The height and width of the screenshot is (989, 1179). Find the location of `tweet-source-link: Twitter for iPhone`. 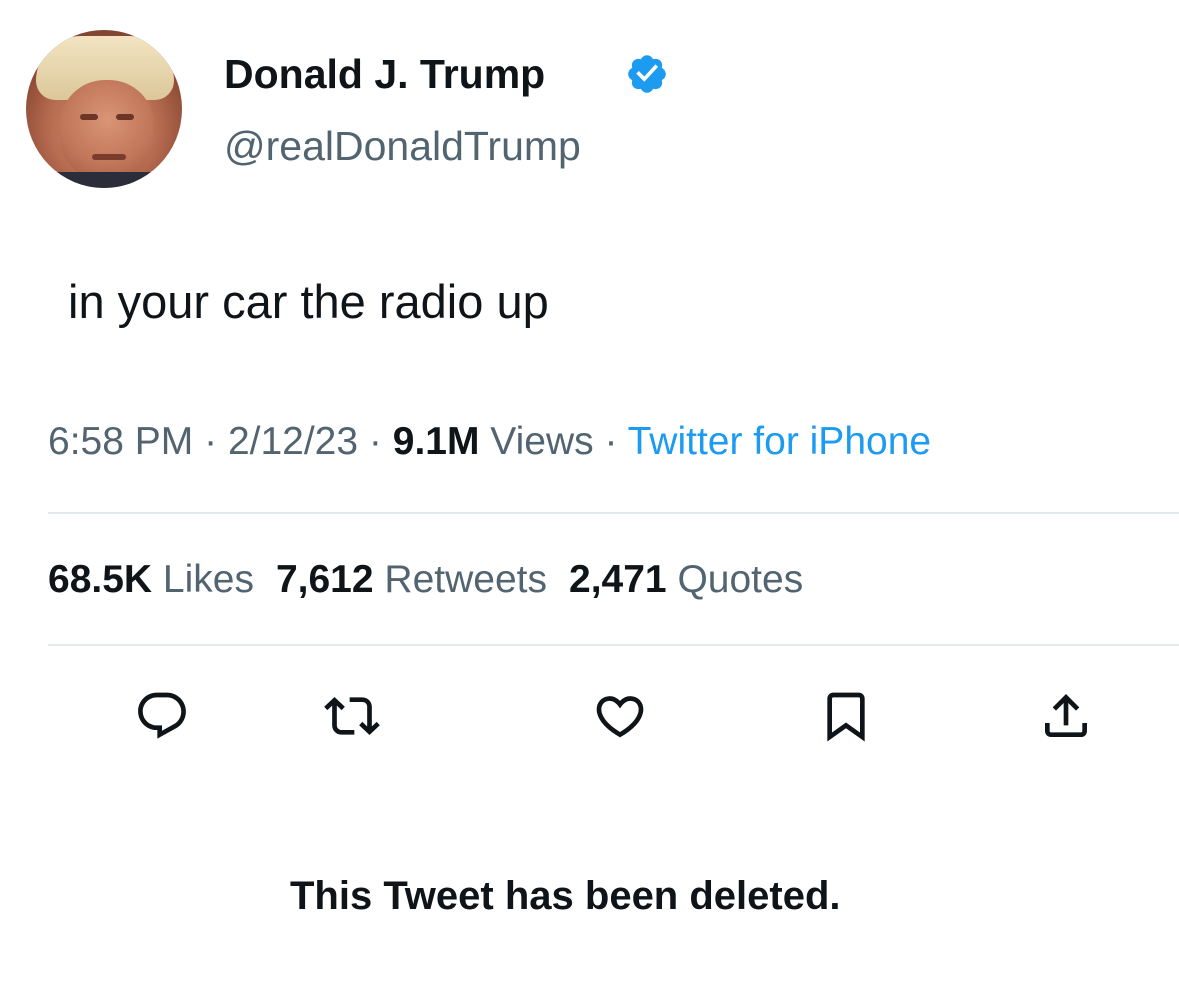

tweet-source-link: Twitter for iPhone is located at coordinates (779, 441).